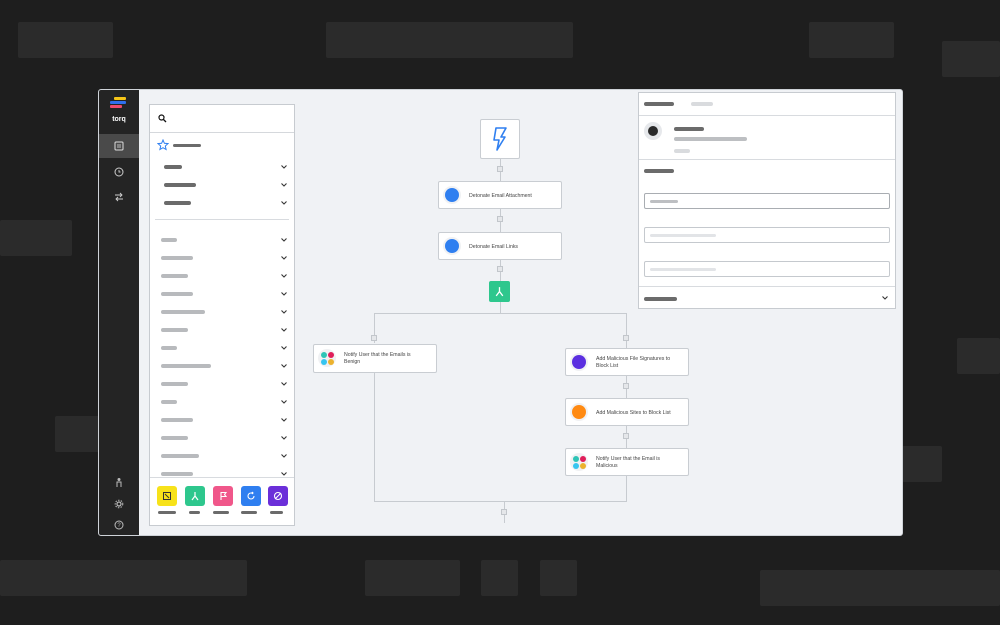 The width and height of the screenshot is (1000, 625). I want to click on step-avatar, so click(653, 131).